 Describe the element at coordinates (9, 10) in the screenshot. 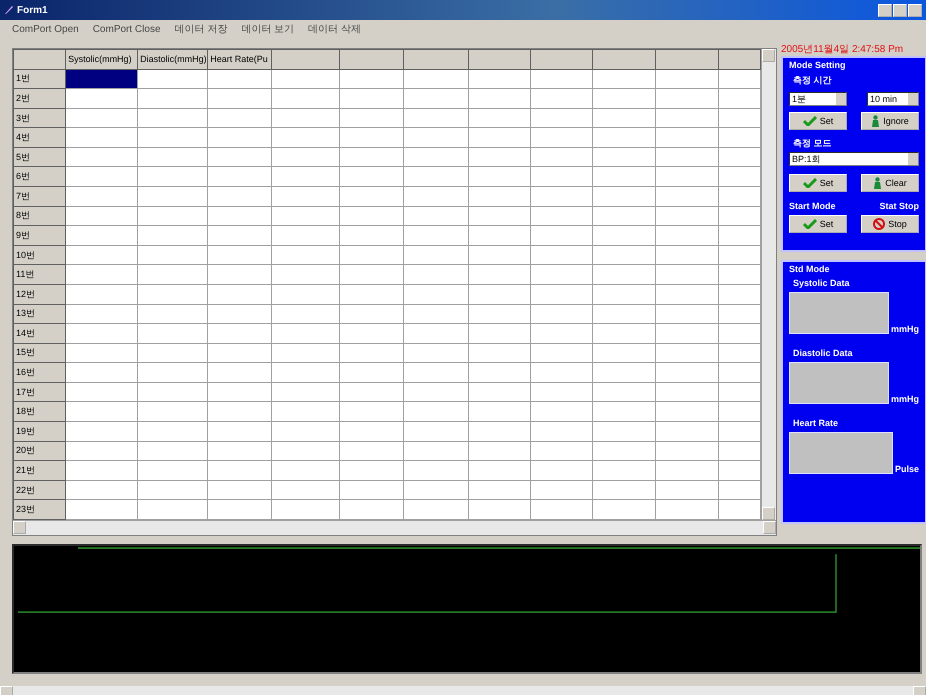

I see `pen-icon` at that location.